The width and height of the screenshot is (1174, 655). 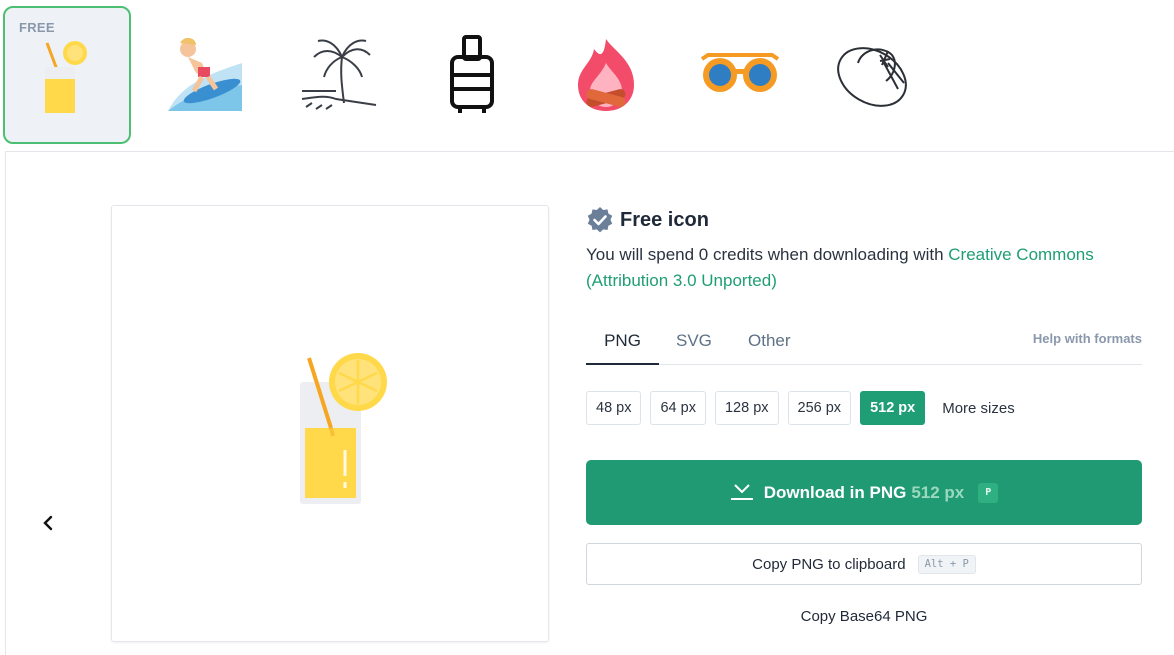 What do you see at coordinates (37, 27) in the screenshot?
I see `free-tag: FREE` at bounding box center [37, 27].